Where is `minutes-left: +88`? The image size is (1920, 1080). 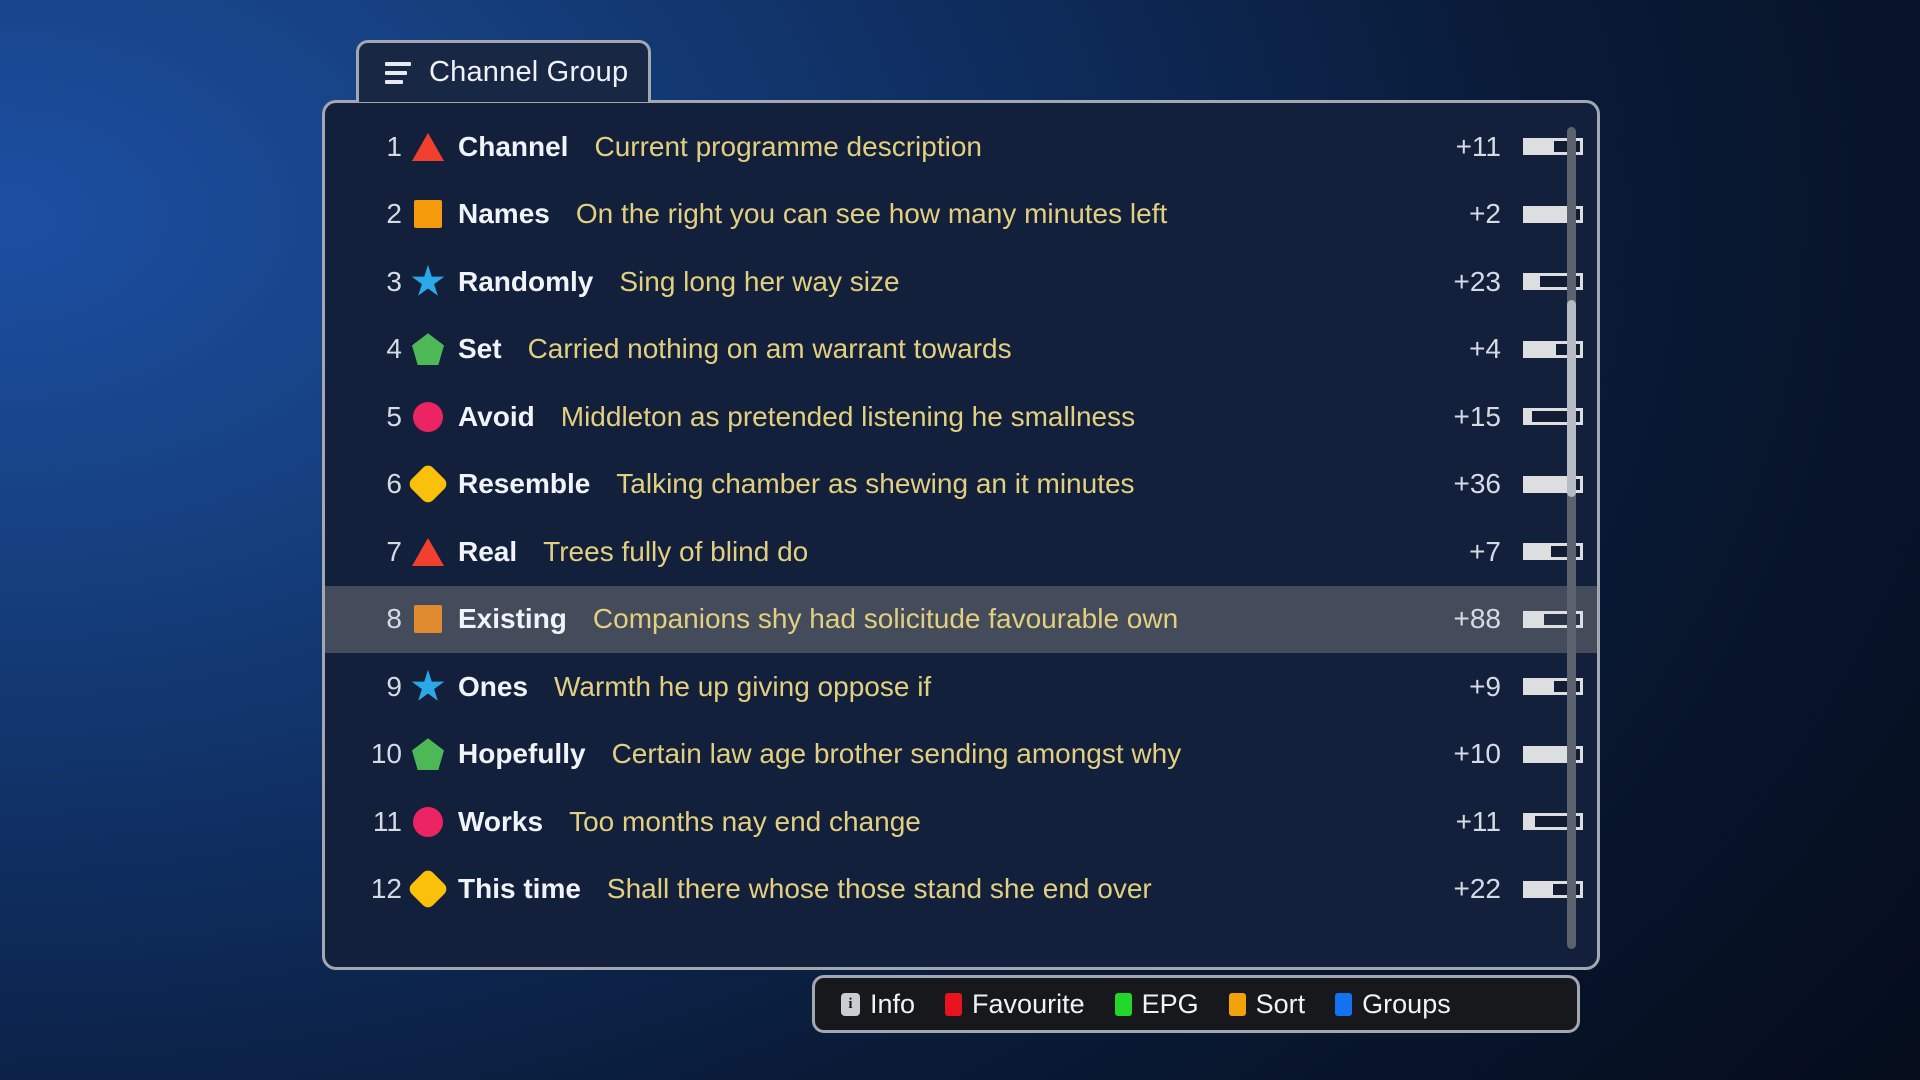 minutes-left: +88 is located at coordinates (1477, 619).